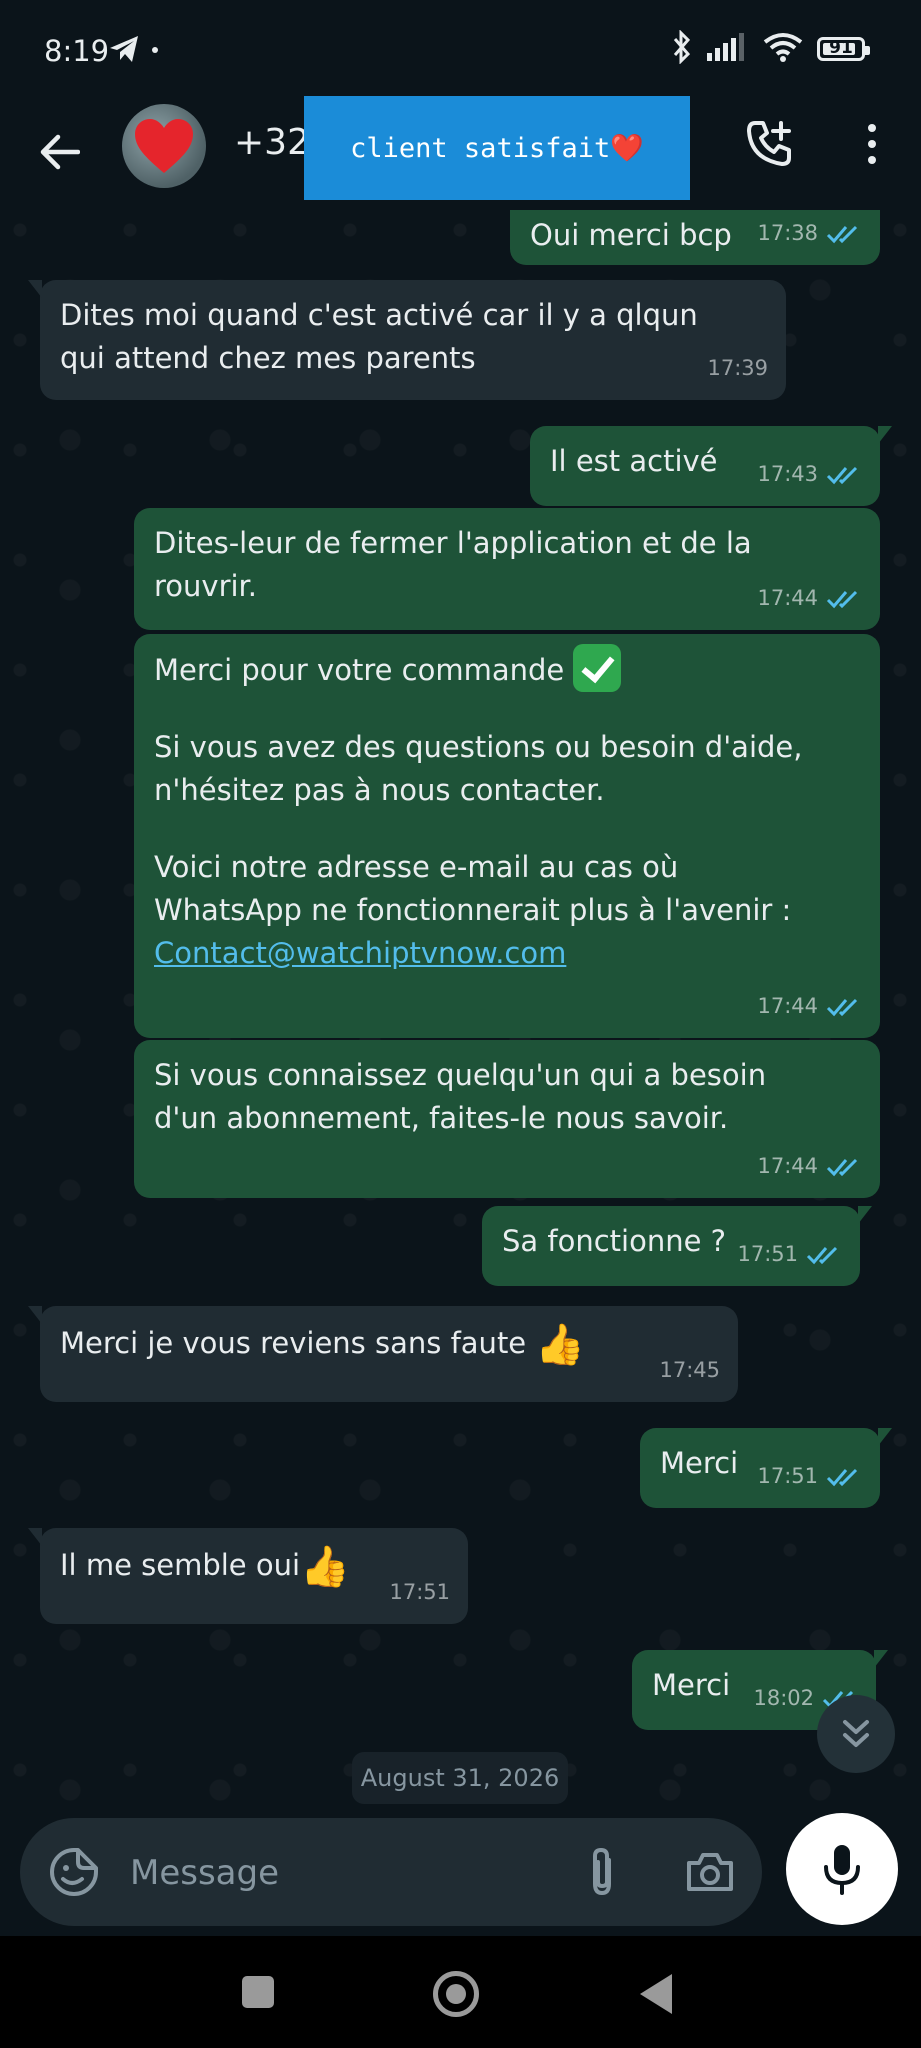  I want to click on phone-add-icon, so click(769, 143).